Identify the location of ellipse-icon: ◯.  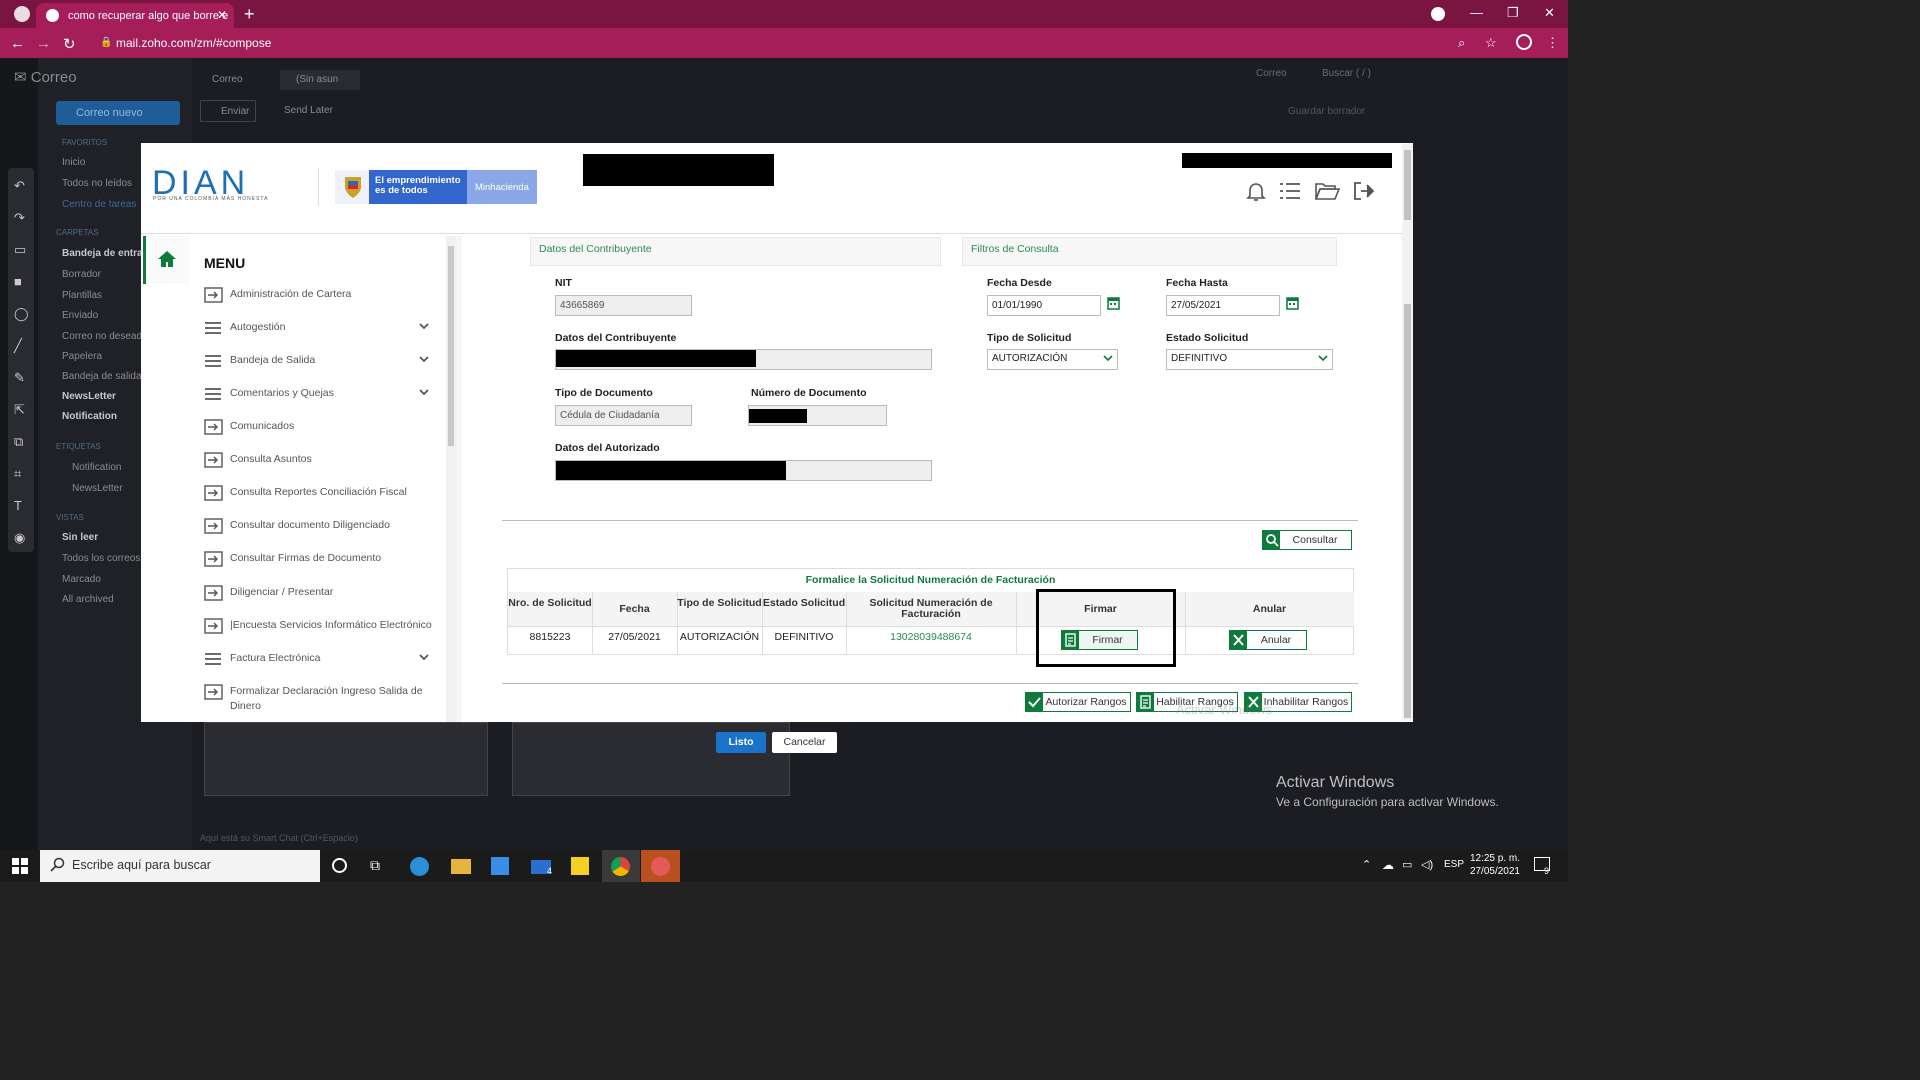
(21, 314).